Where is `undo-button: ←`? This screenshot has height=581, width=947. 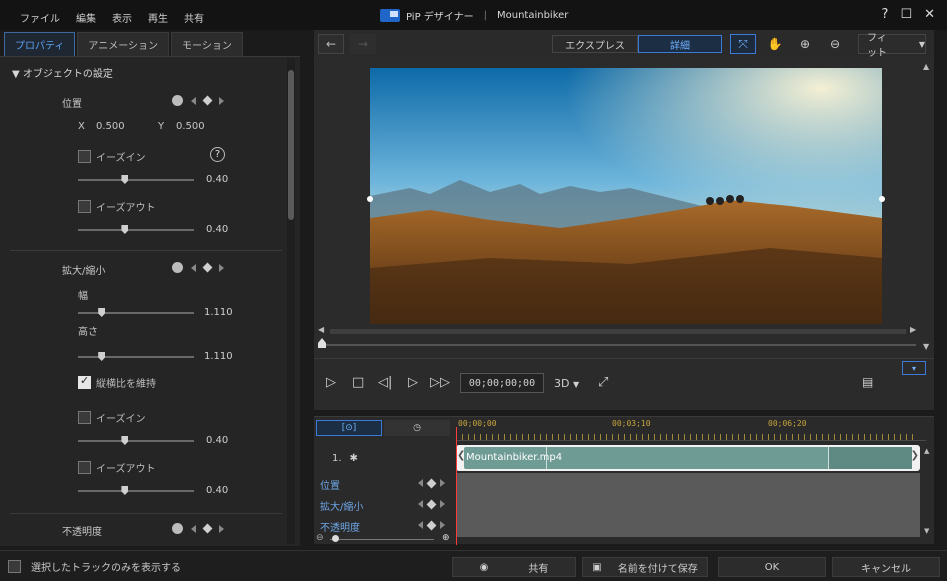 undo-button: ← is located at coordinates (331, 44).